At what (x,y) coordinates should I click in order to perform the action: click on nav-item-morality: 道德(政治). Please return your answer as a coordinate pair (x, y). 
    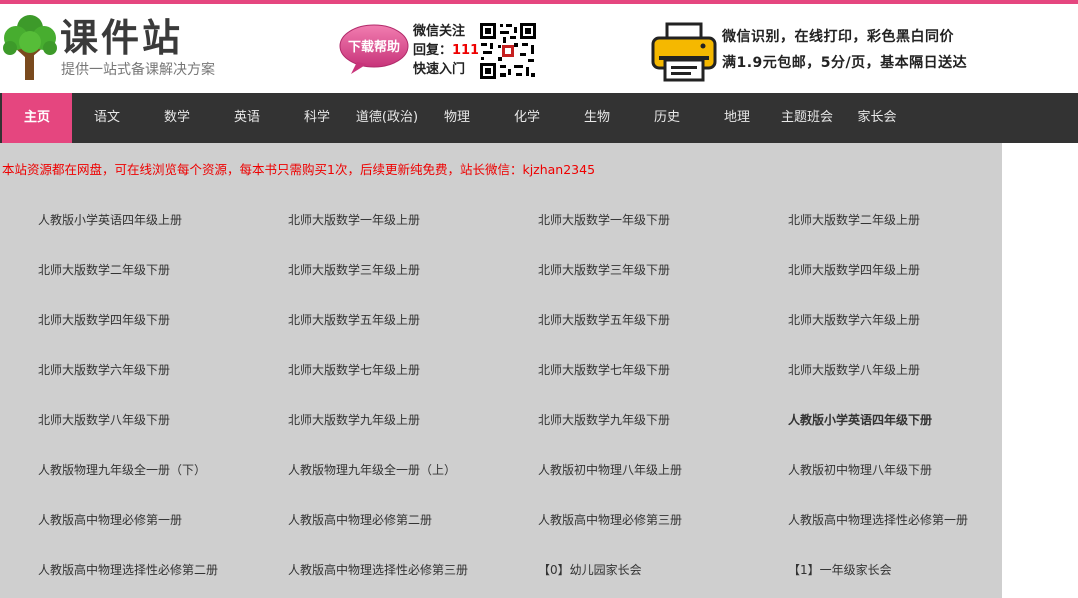
    Looking at the image, I should click on (387, 118).